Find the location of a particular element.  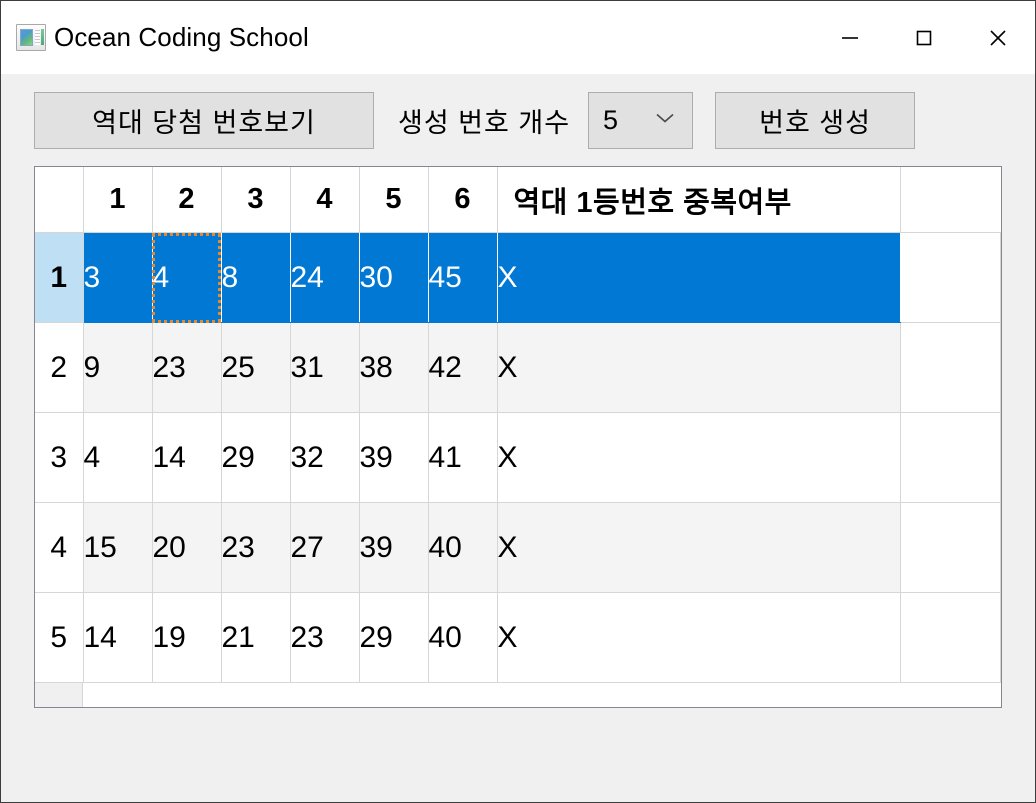

title-bar: Ocean Coding School is located at coordinates (518, 37).